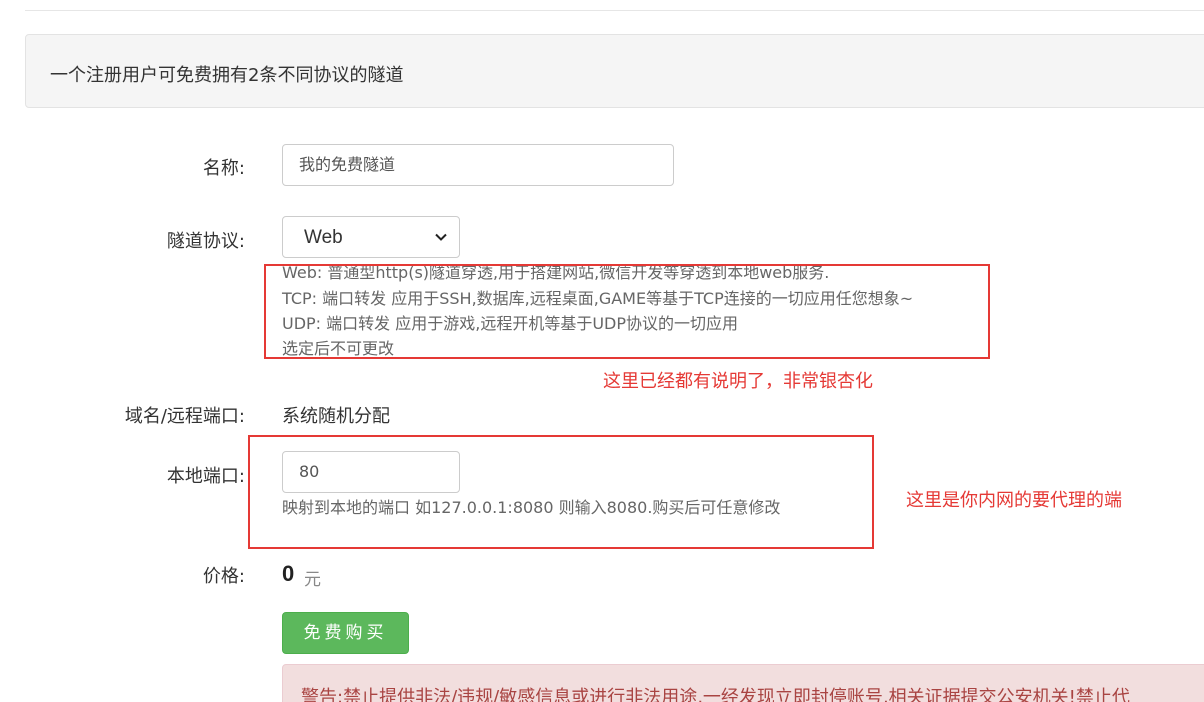 The height and width of the screenshot is (702, 1204). What do you see at coordinates (205, 476) in the screenshot?
I see `local-port-label: 本地端口:` at bounding box center [205, 476].